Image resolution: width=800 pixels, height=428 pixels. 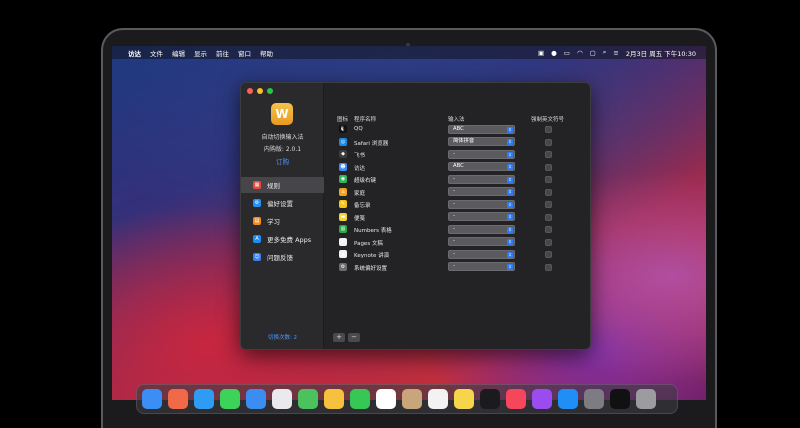 I want to click on menu-file: 文件, so click(x=156, y=53).